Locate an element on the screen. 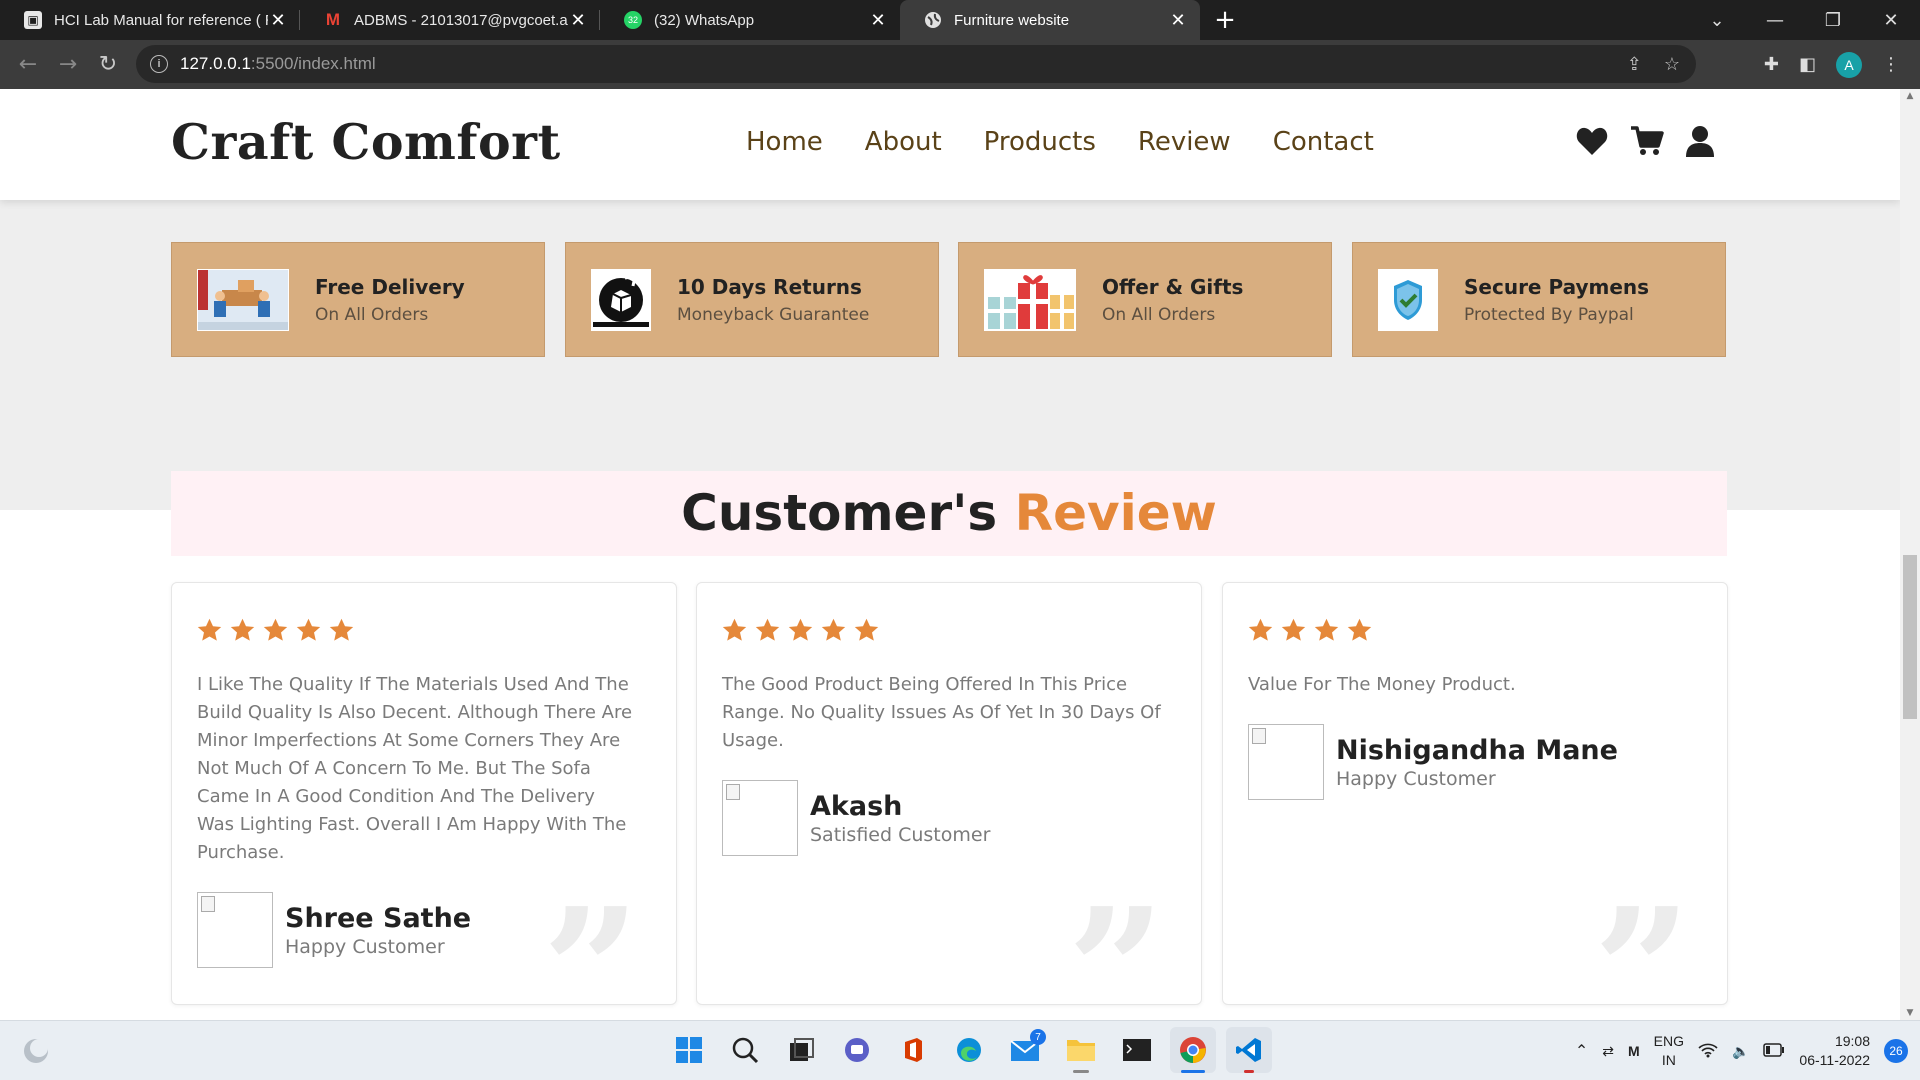 The height and width of the screenshot is (1080, 1920). search-icon is located at coordinates (745, 1050).